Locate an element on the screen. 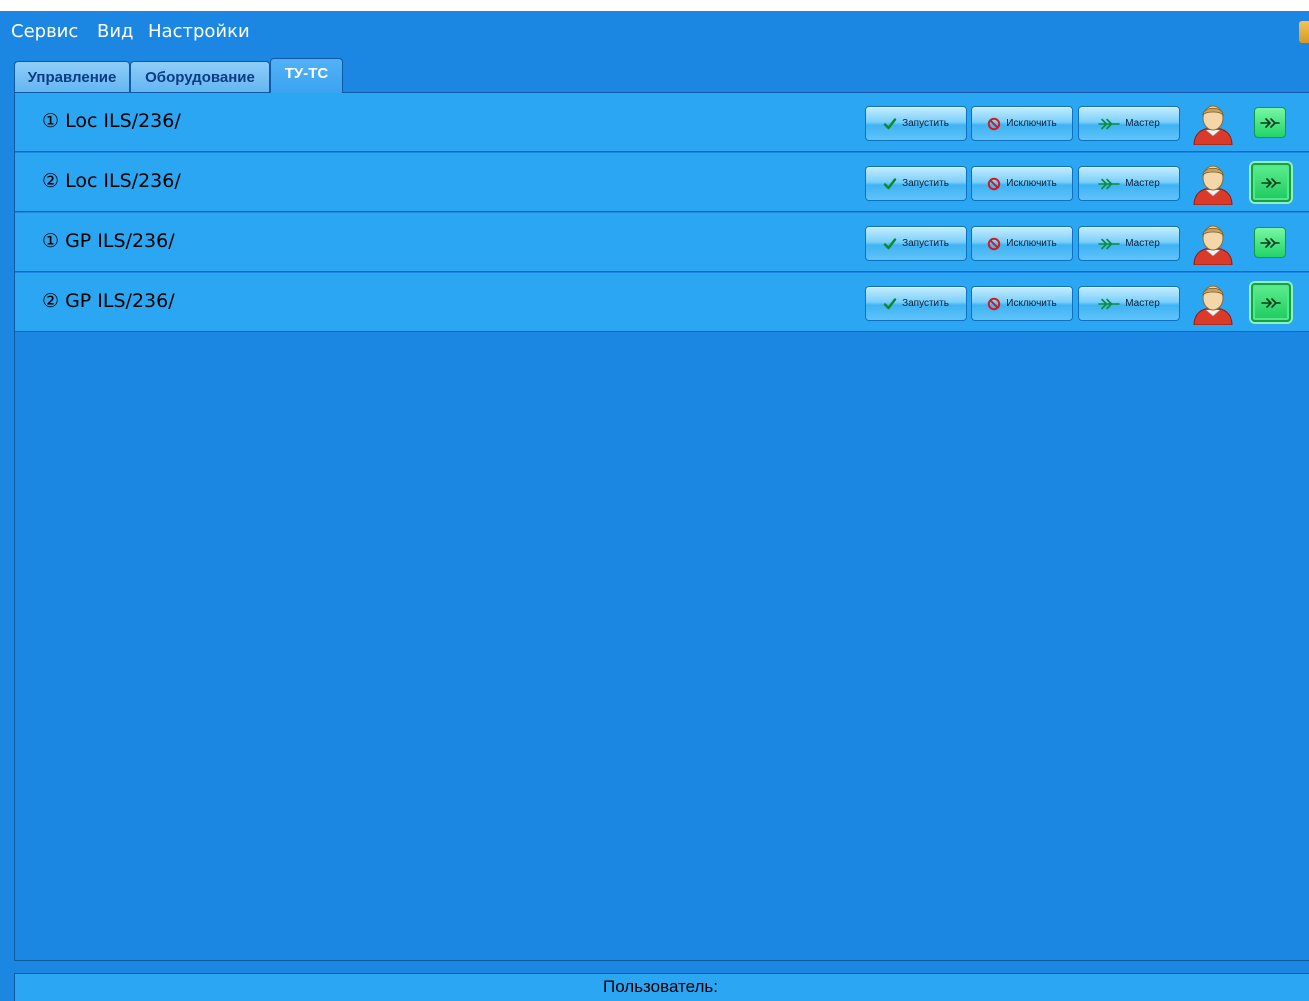 Image resolution: width=1309 pixels, height=1001 pixels. status-bar: Пользователь: is located at coordinates (661, 987).